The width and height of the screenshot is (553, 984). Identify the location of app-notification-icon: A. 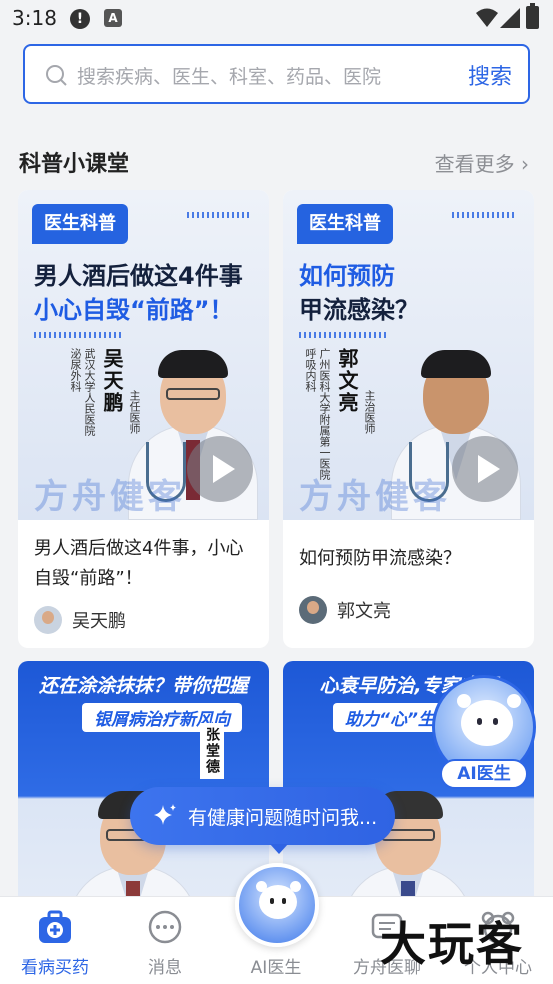
(113, 18).